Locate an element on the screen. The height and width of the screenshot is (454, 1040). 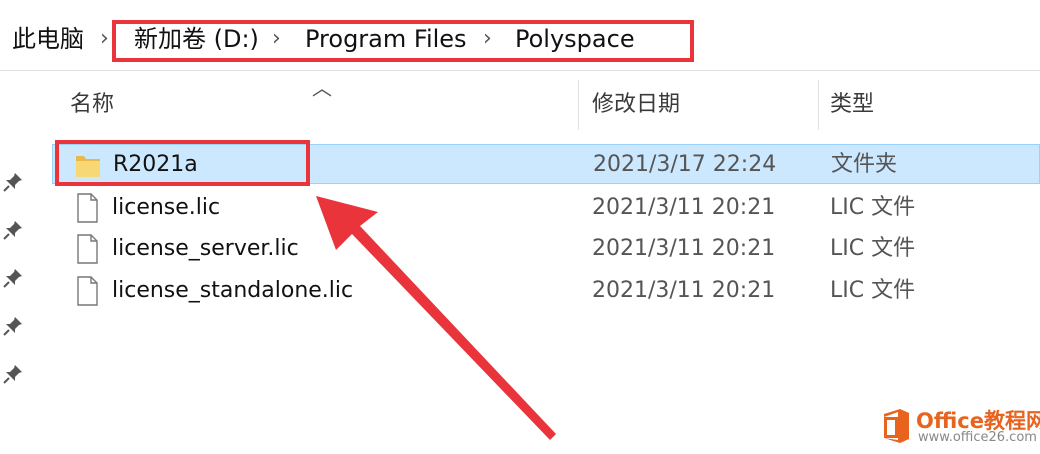
watermark: Office教程网 www.office26.com is located at coordinates (957, 427).